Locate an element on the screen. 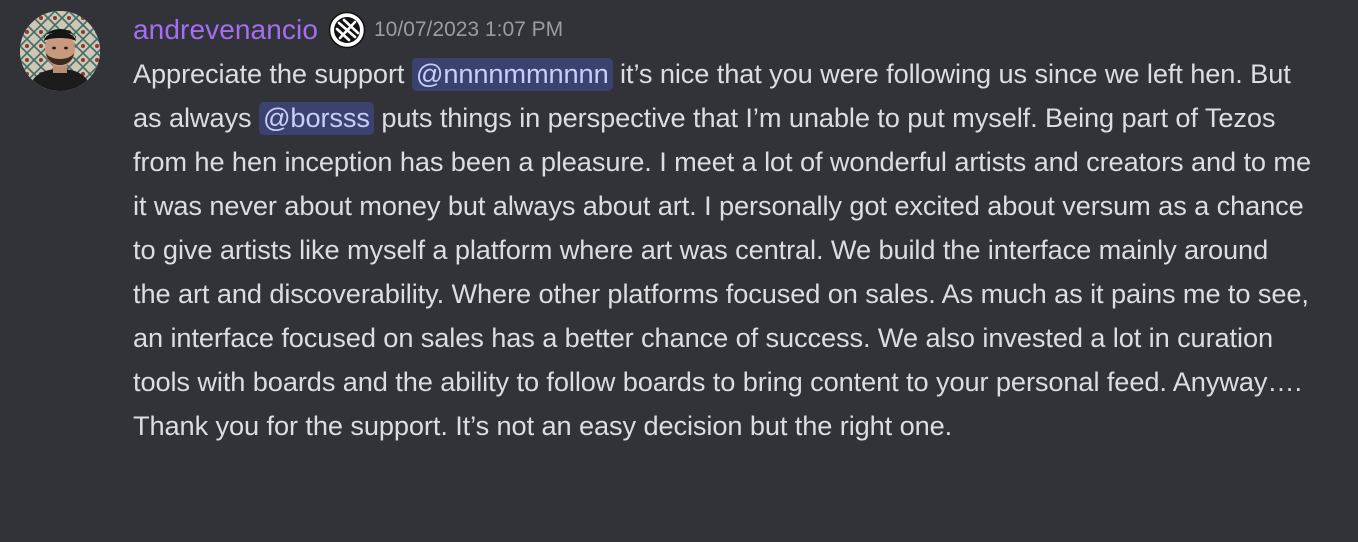 The image size is (1358, 542). user-mention: @nnnnmmnnnn is located at coordinates (512, 74).